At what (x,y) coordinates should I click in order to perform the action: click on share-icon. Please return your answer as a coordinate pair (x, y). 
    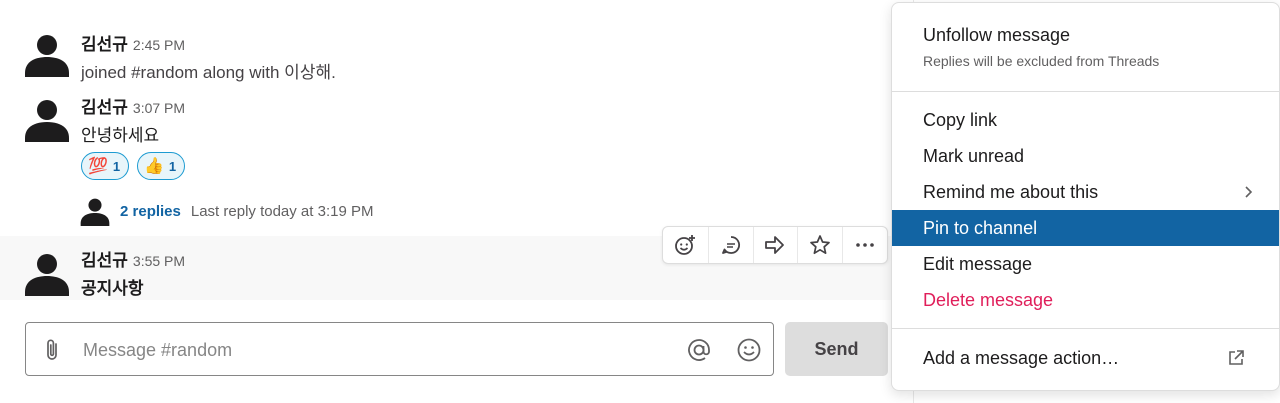
    Looking at the image, I should click on (775, 245).